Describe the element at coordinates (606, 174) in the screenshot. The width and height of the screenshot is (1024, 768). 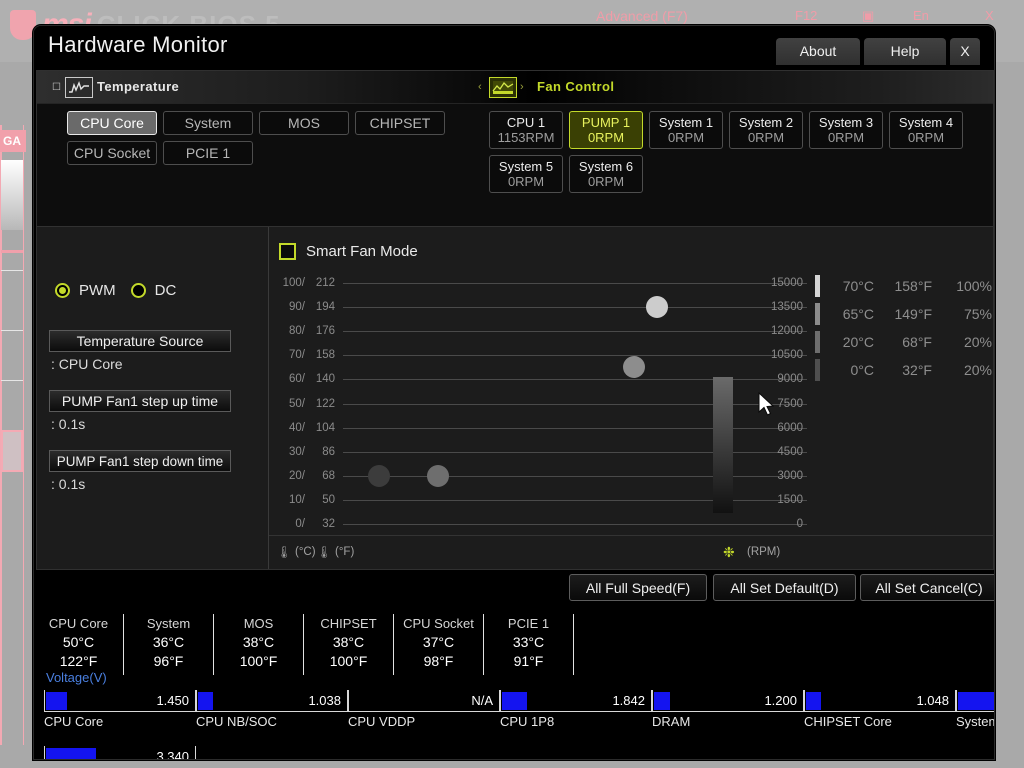
I see `fan-button-system-6: System 6 0RPM` at that location.